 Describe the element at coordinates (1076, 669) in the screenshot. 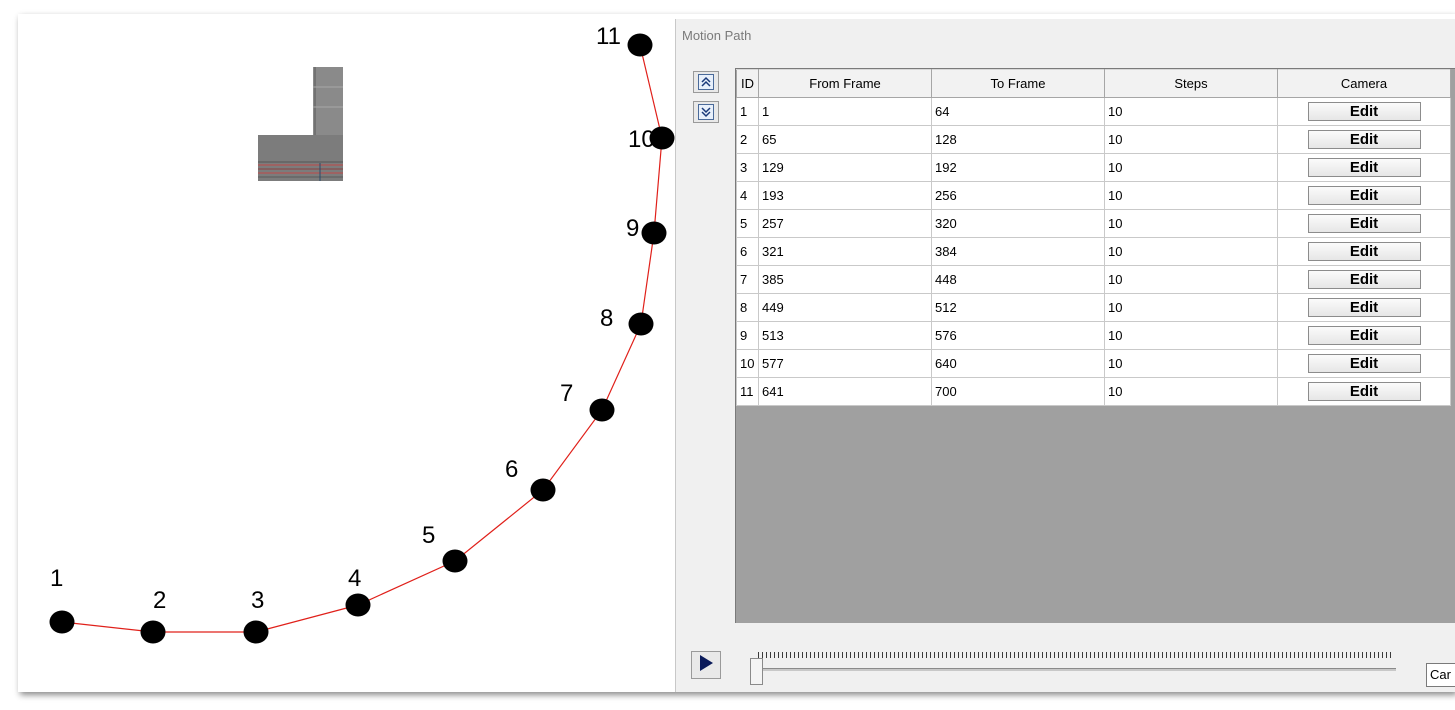

I see `timeline-slider-track` at that location.